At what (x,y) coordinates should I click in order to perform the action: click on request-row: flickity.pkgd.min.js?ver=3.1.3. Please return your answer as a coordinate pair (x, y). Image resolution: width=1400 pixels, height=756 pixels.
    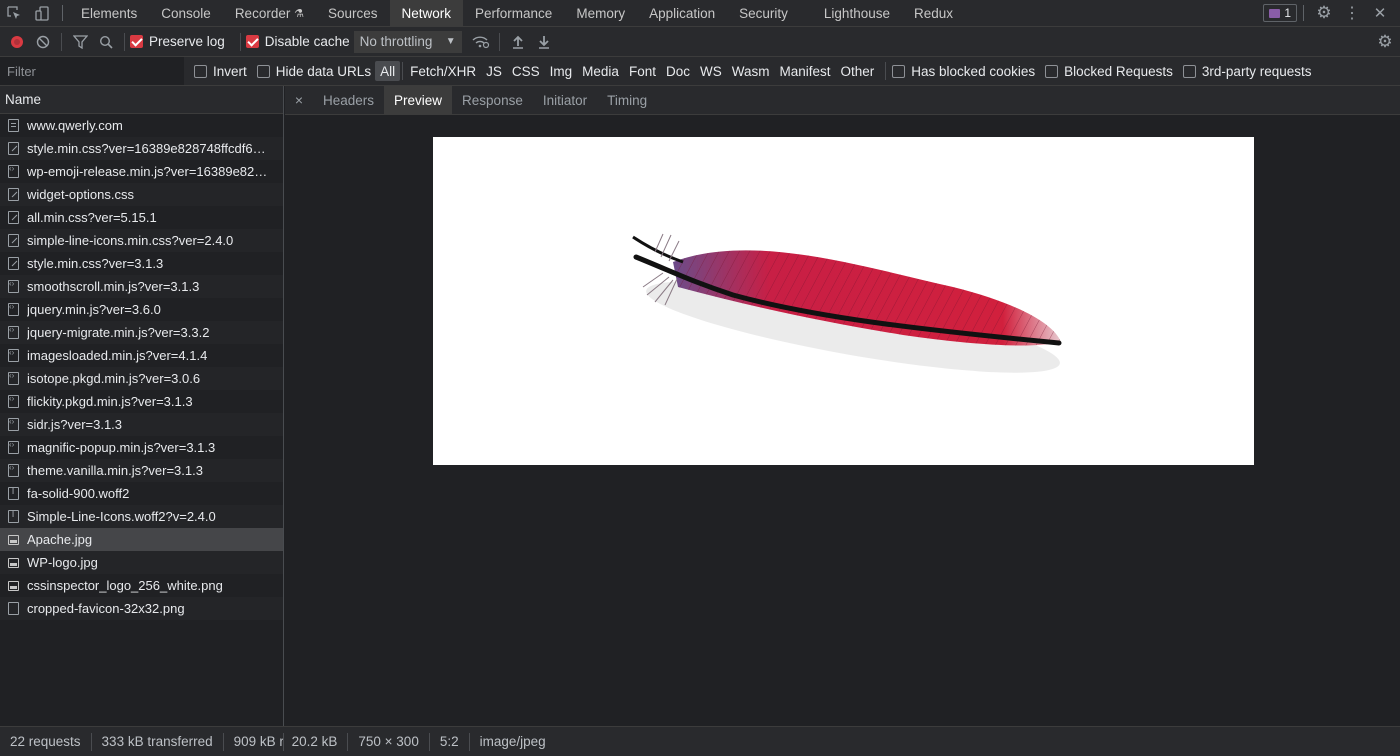
    Looking at the image, I should click on (141, 401).